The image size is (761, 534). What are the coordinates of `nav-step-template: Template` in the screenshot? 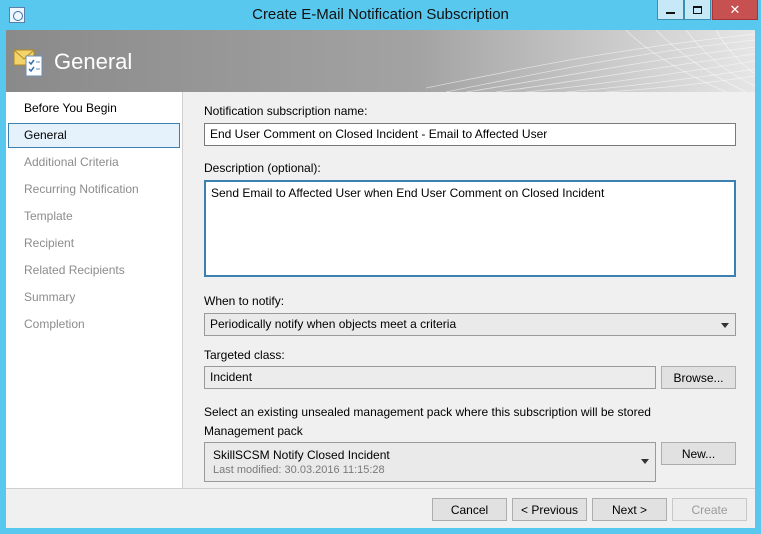 It's located at (94, 216).